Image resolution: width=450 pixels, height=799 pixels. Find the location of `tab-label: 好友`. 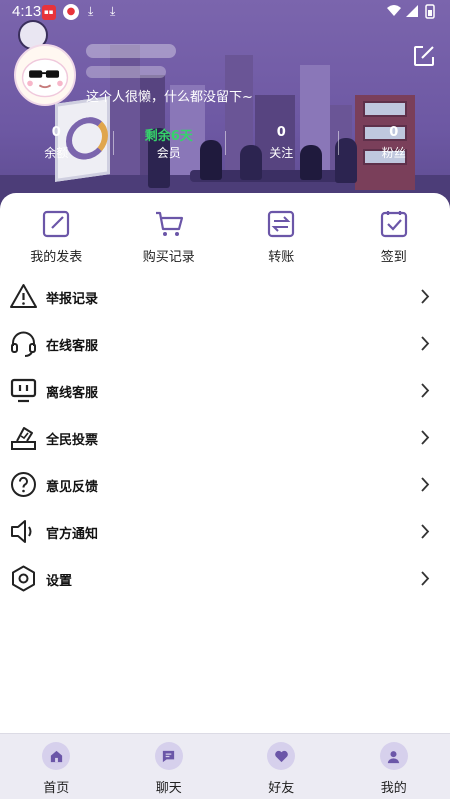

tab-label: 好友 is located at coordinates (281, 788).